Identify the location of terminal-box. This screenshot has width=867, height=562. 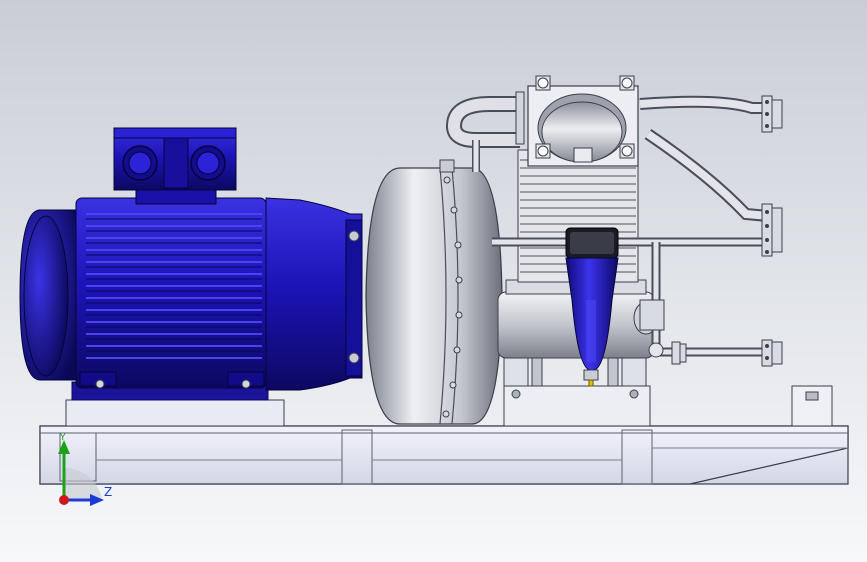
(175, 166).